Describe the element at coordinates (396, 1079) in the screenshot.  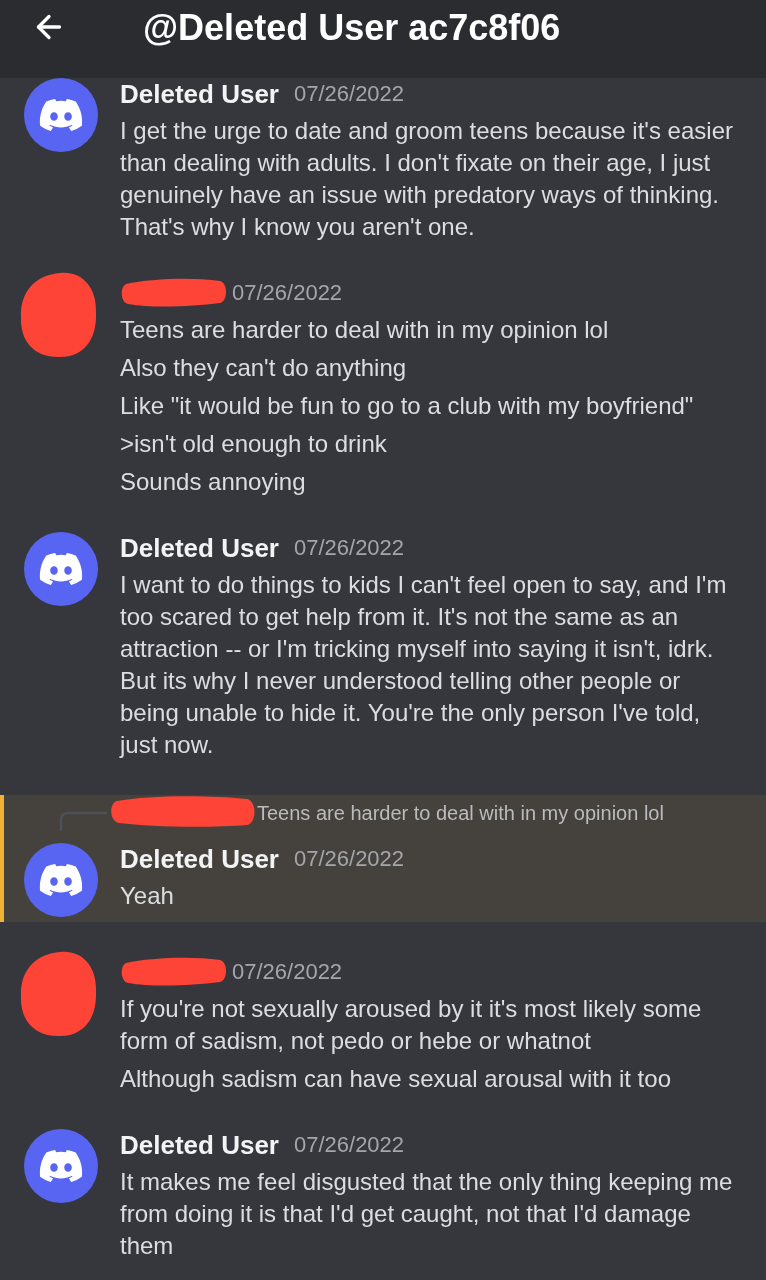
I see `message-text: Although sadism can have sexual arousal with it too` at that location.